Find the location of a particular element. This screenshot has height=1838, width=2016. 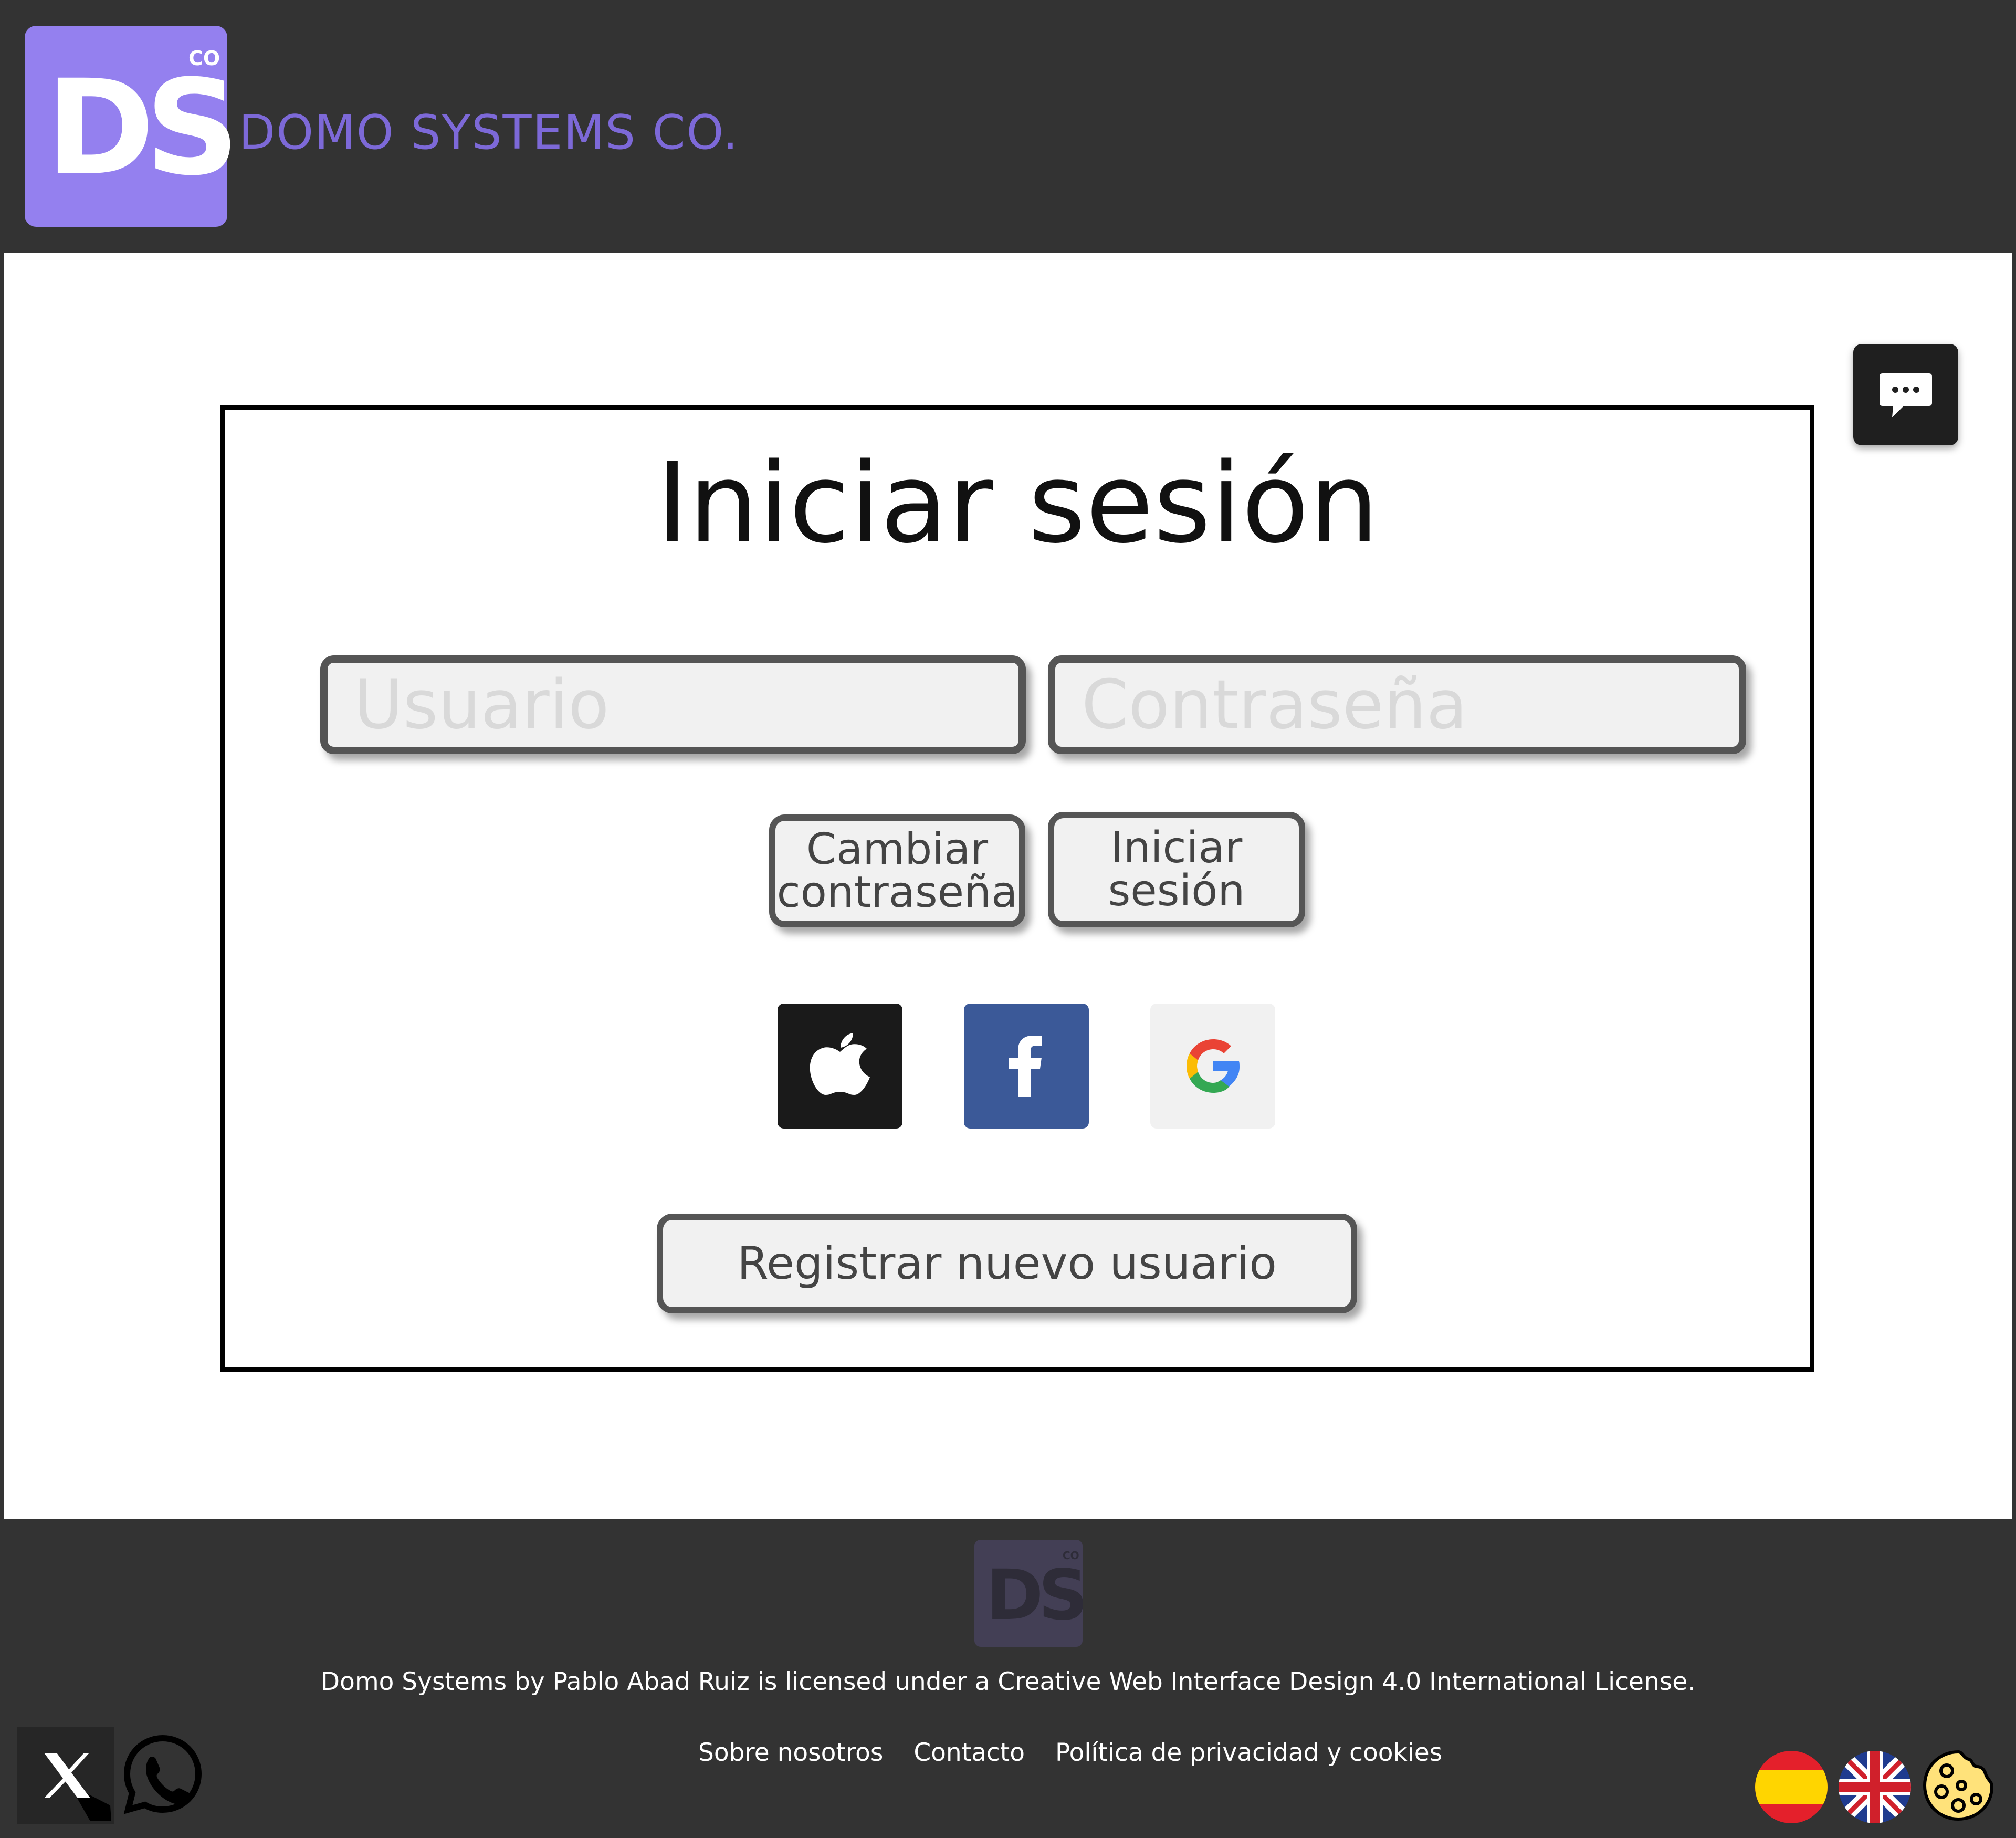

apple-icon is located at coordinates (840, 1064).